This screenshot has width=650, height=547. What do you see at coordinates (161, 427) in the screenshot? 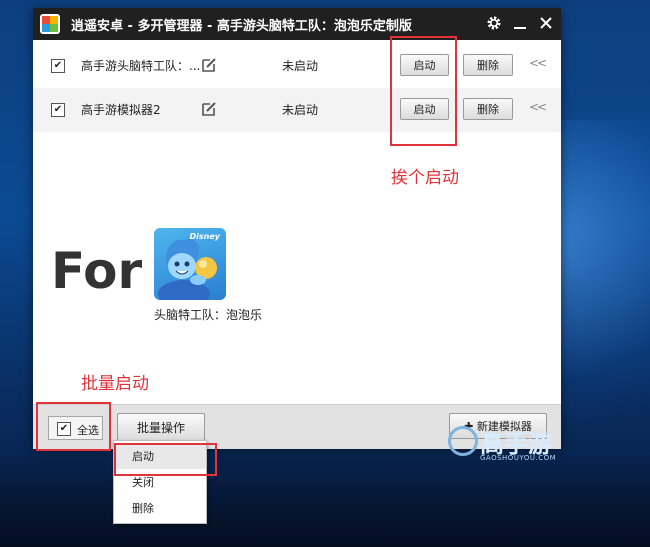
I see `batch-operation-button: 批量操作` at bounding box center [161, 427].